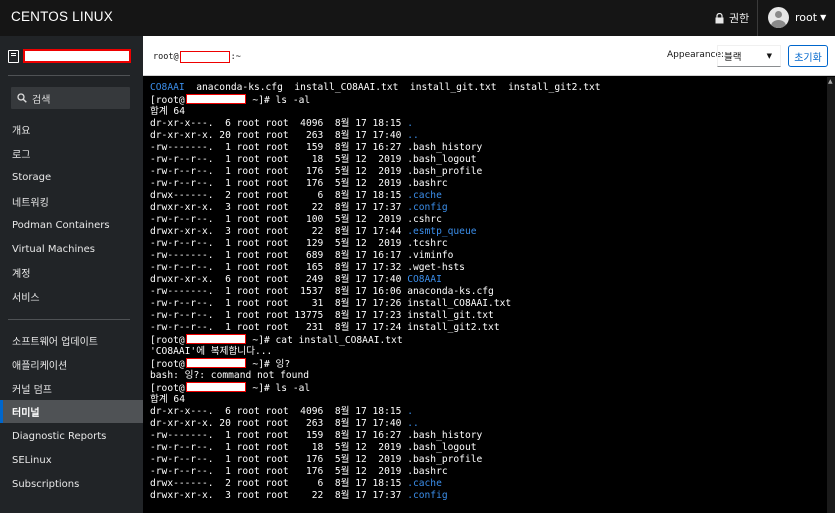 The width and height of the screenshot is (835, 513). I want to click on sidebar-item-terminal: 터미널, so click(71, 411).